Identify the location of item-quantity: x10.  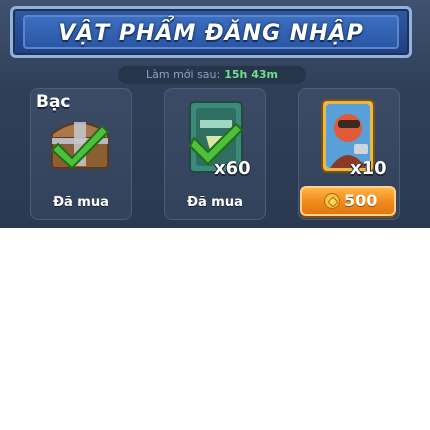
(368, 168).